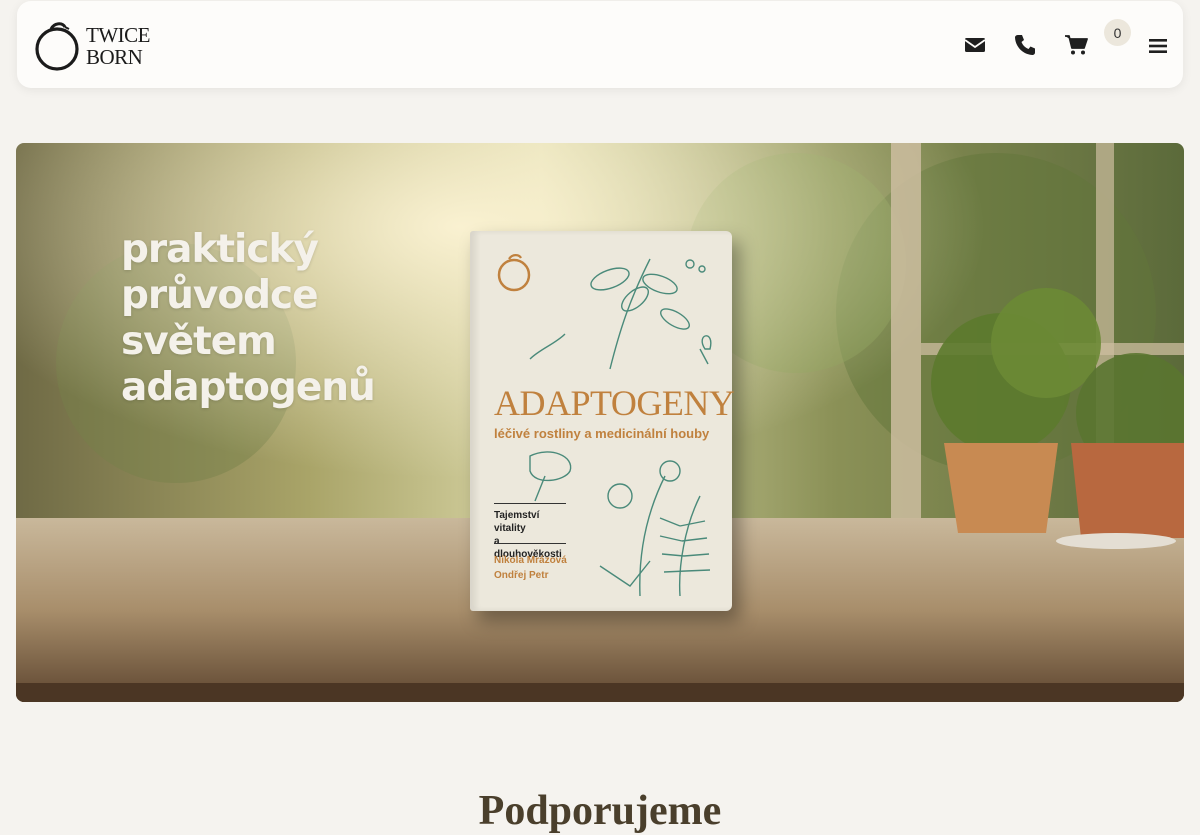  I want to click on book-author: Nikola Mrázová, so click(530, 560).